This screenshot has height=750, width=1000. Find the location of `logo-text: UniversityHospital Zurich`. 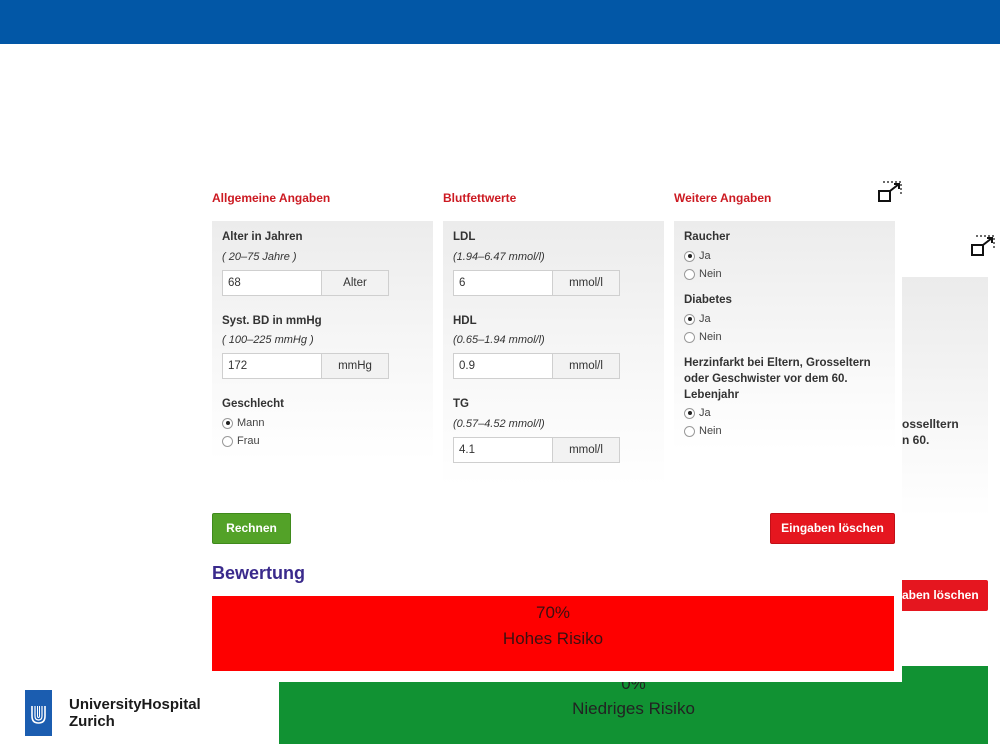

logo-text: UniversityHospital Zurich is located at coordinates (135, 713).